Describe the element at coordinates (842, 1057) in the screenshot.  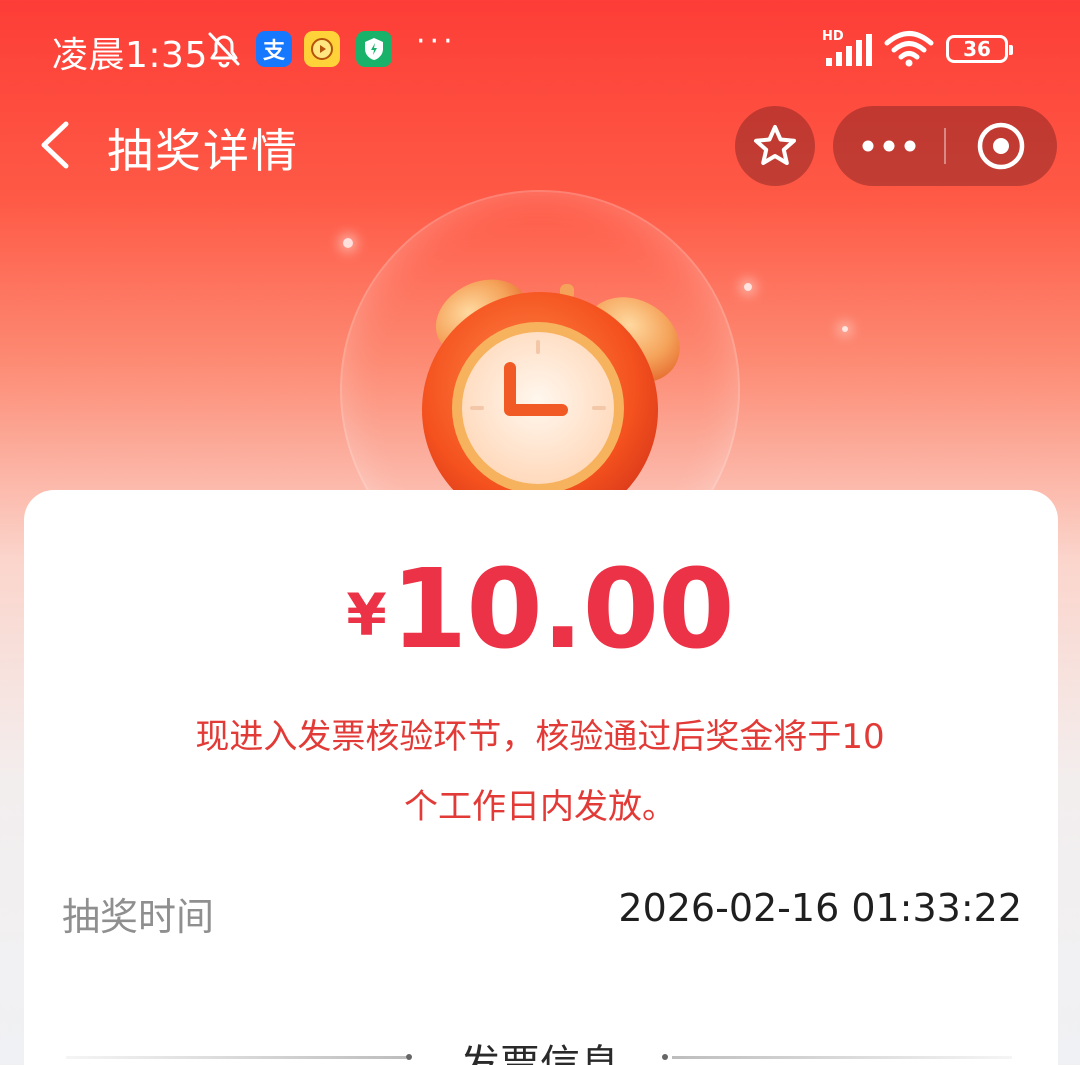
I see `section-divider-right` at that location.